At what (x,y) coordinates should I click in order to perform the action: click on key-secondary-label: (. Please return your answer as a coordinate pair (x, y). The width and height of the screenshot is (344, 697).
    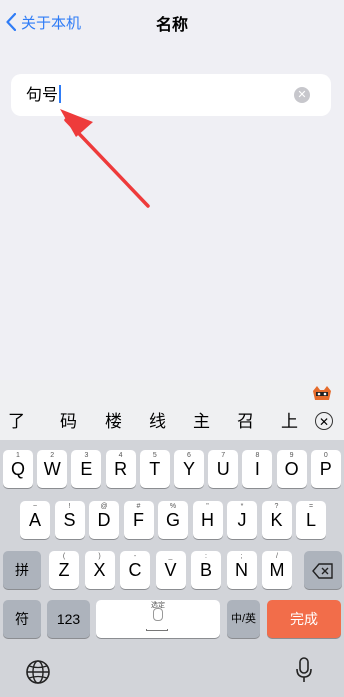
    Looking at the image, I should click on (64, 556).